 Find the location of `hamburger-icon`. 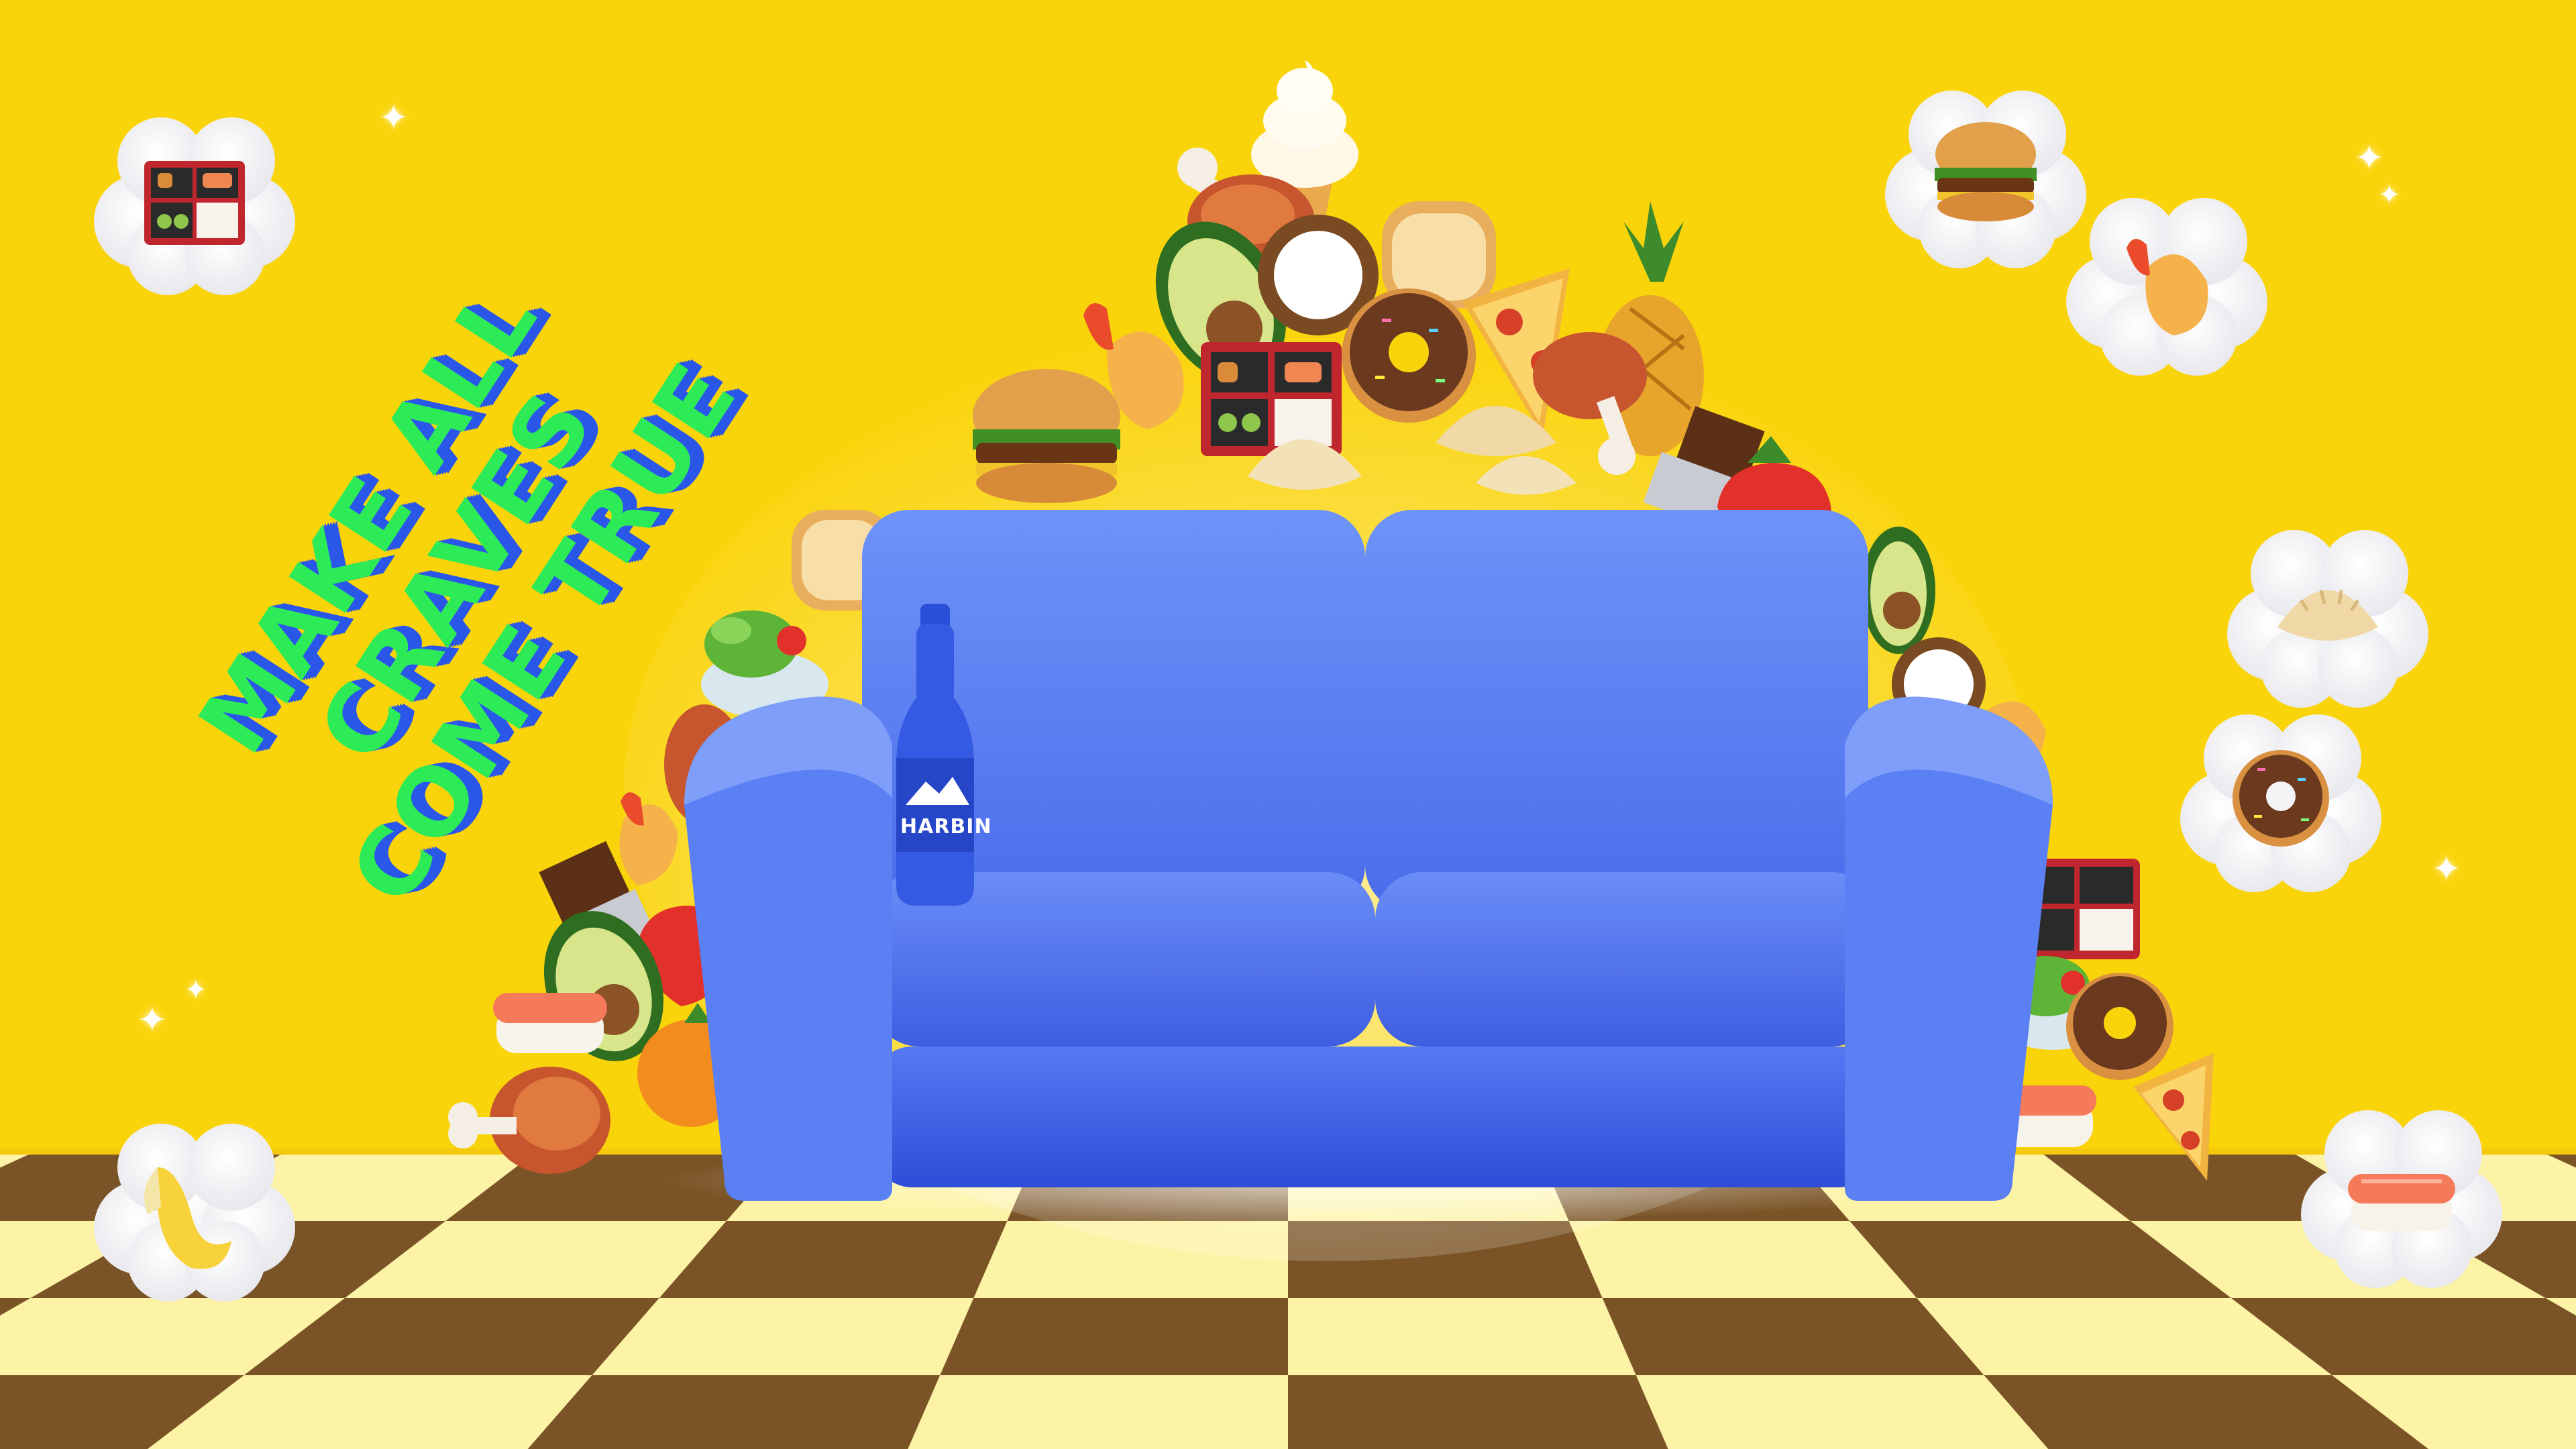

hamburger-icon is located at coordinates (1986, 171).